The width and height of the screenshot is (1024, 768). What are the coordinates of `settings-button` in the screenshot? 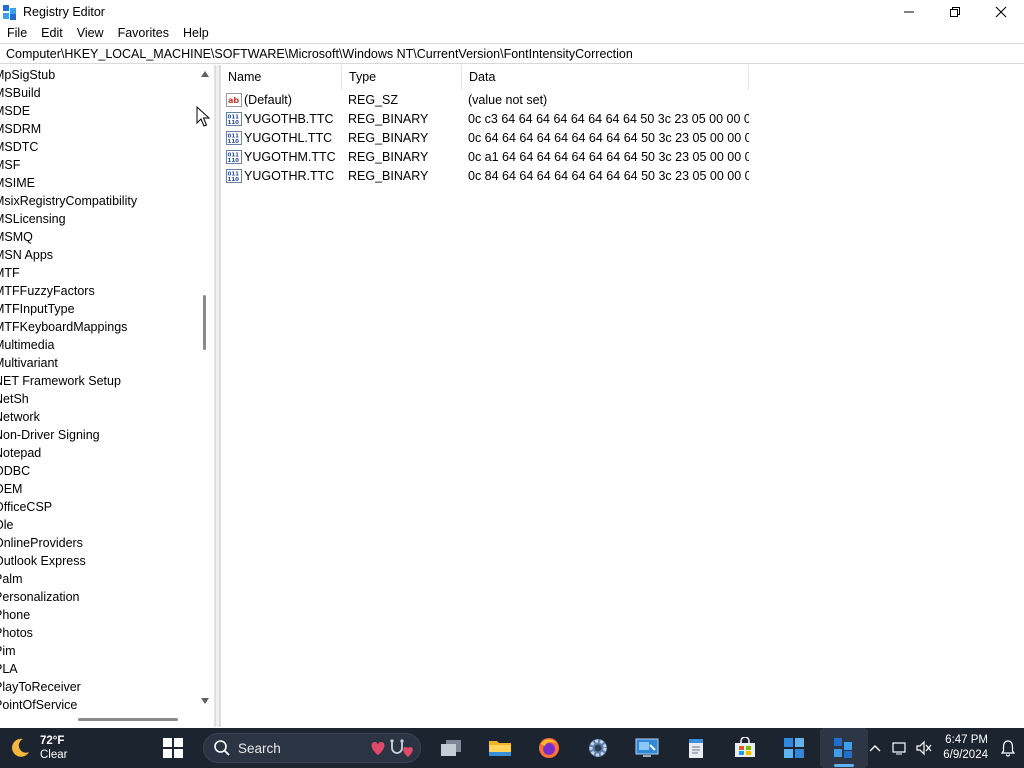 It's located at (598, 748).